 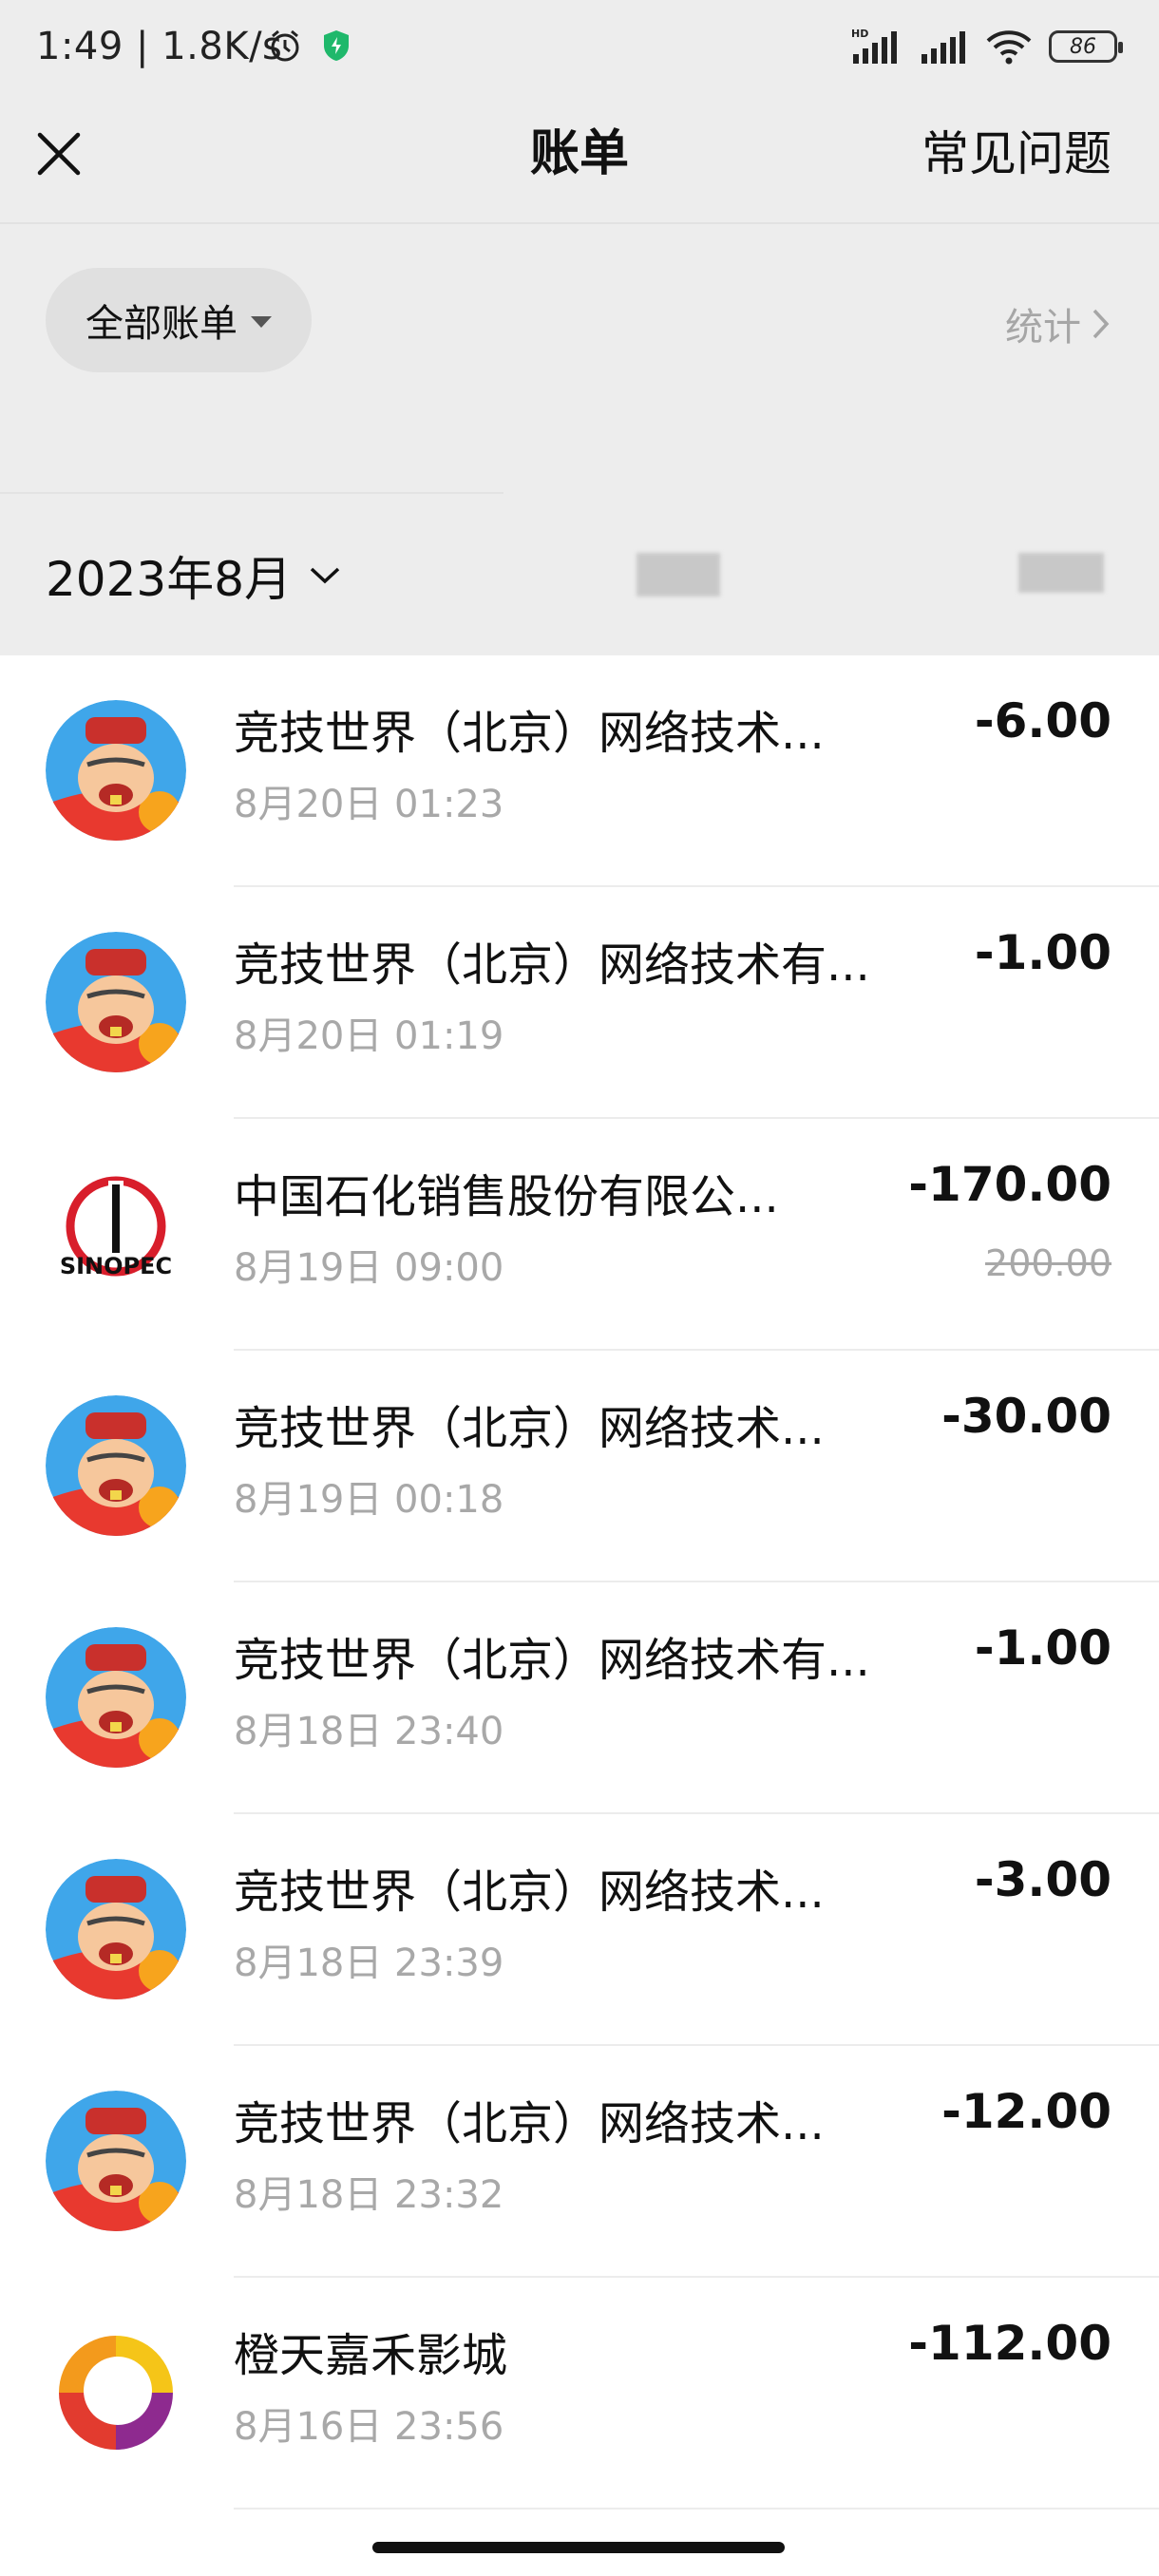 I want to click on status-bar: 1:49 | 1.8K/s HD 86, so click(x=579, y=47).